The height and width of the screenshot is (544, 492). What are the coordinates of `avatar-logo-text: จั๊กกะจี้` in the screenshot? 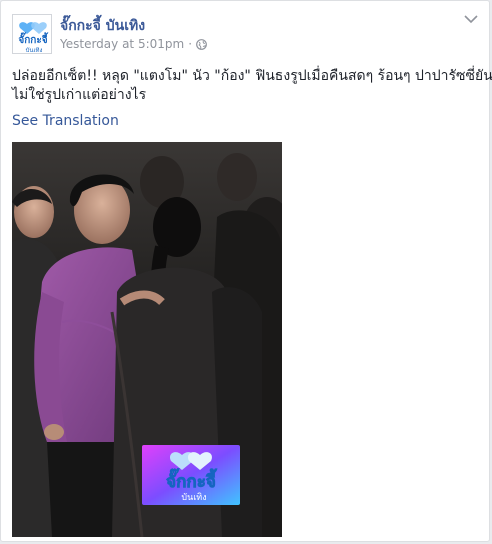 It's located at (33, 39).